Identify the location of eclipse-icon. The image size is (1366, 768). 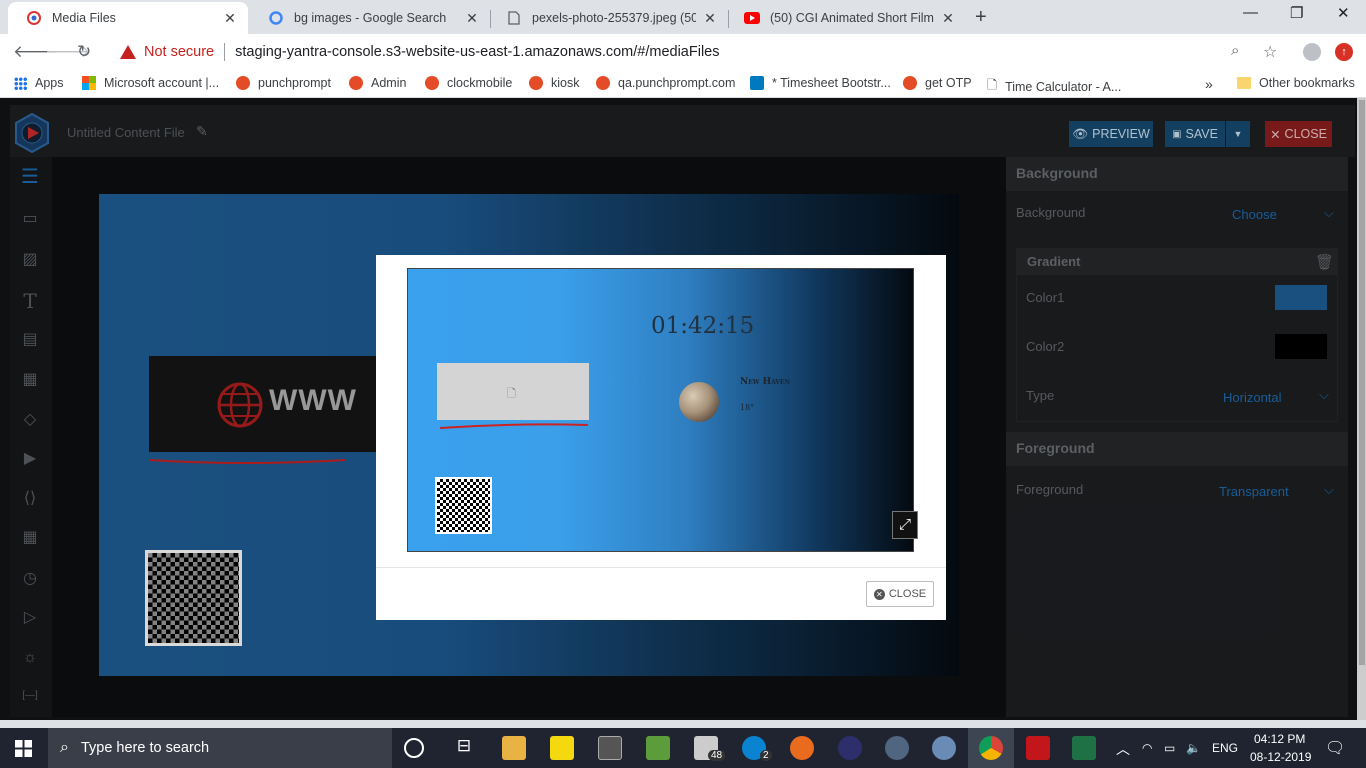
(850, 748).